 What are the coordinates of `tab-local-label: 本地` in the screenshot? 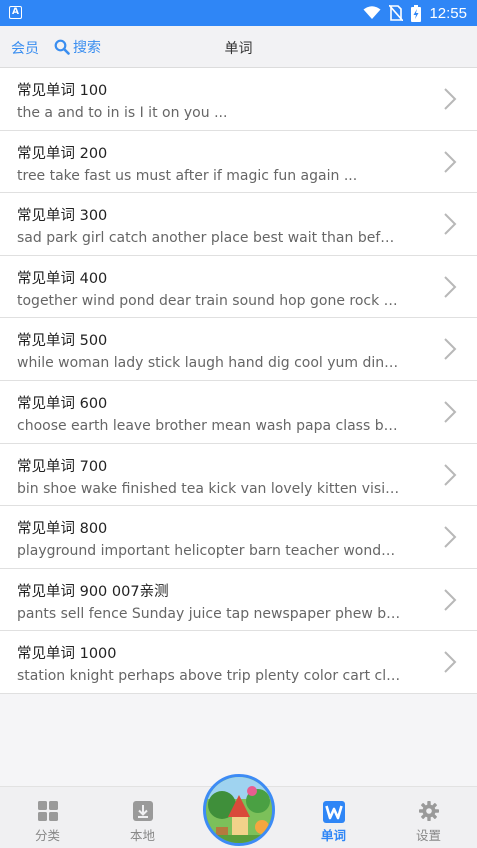 It's located at (142, 835).